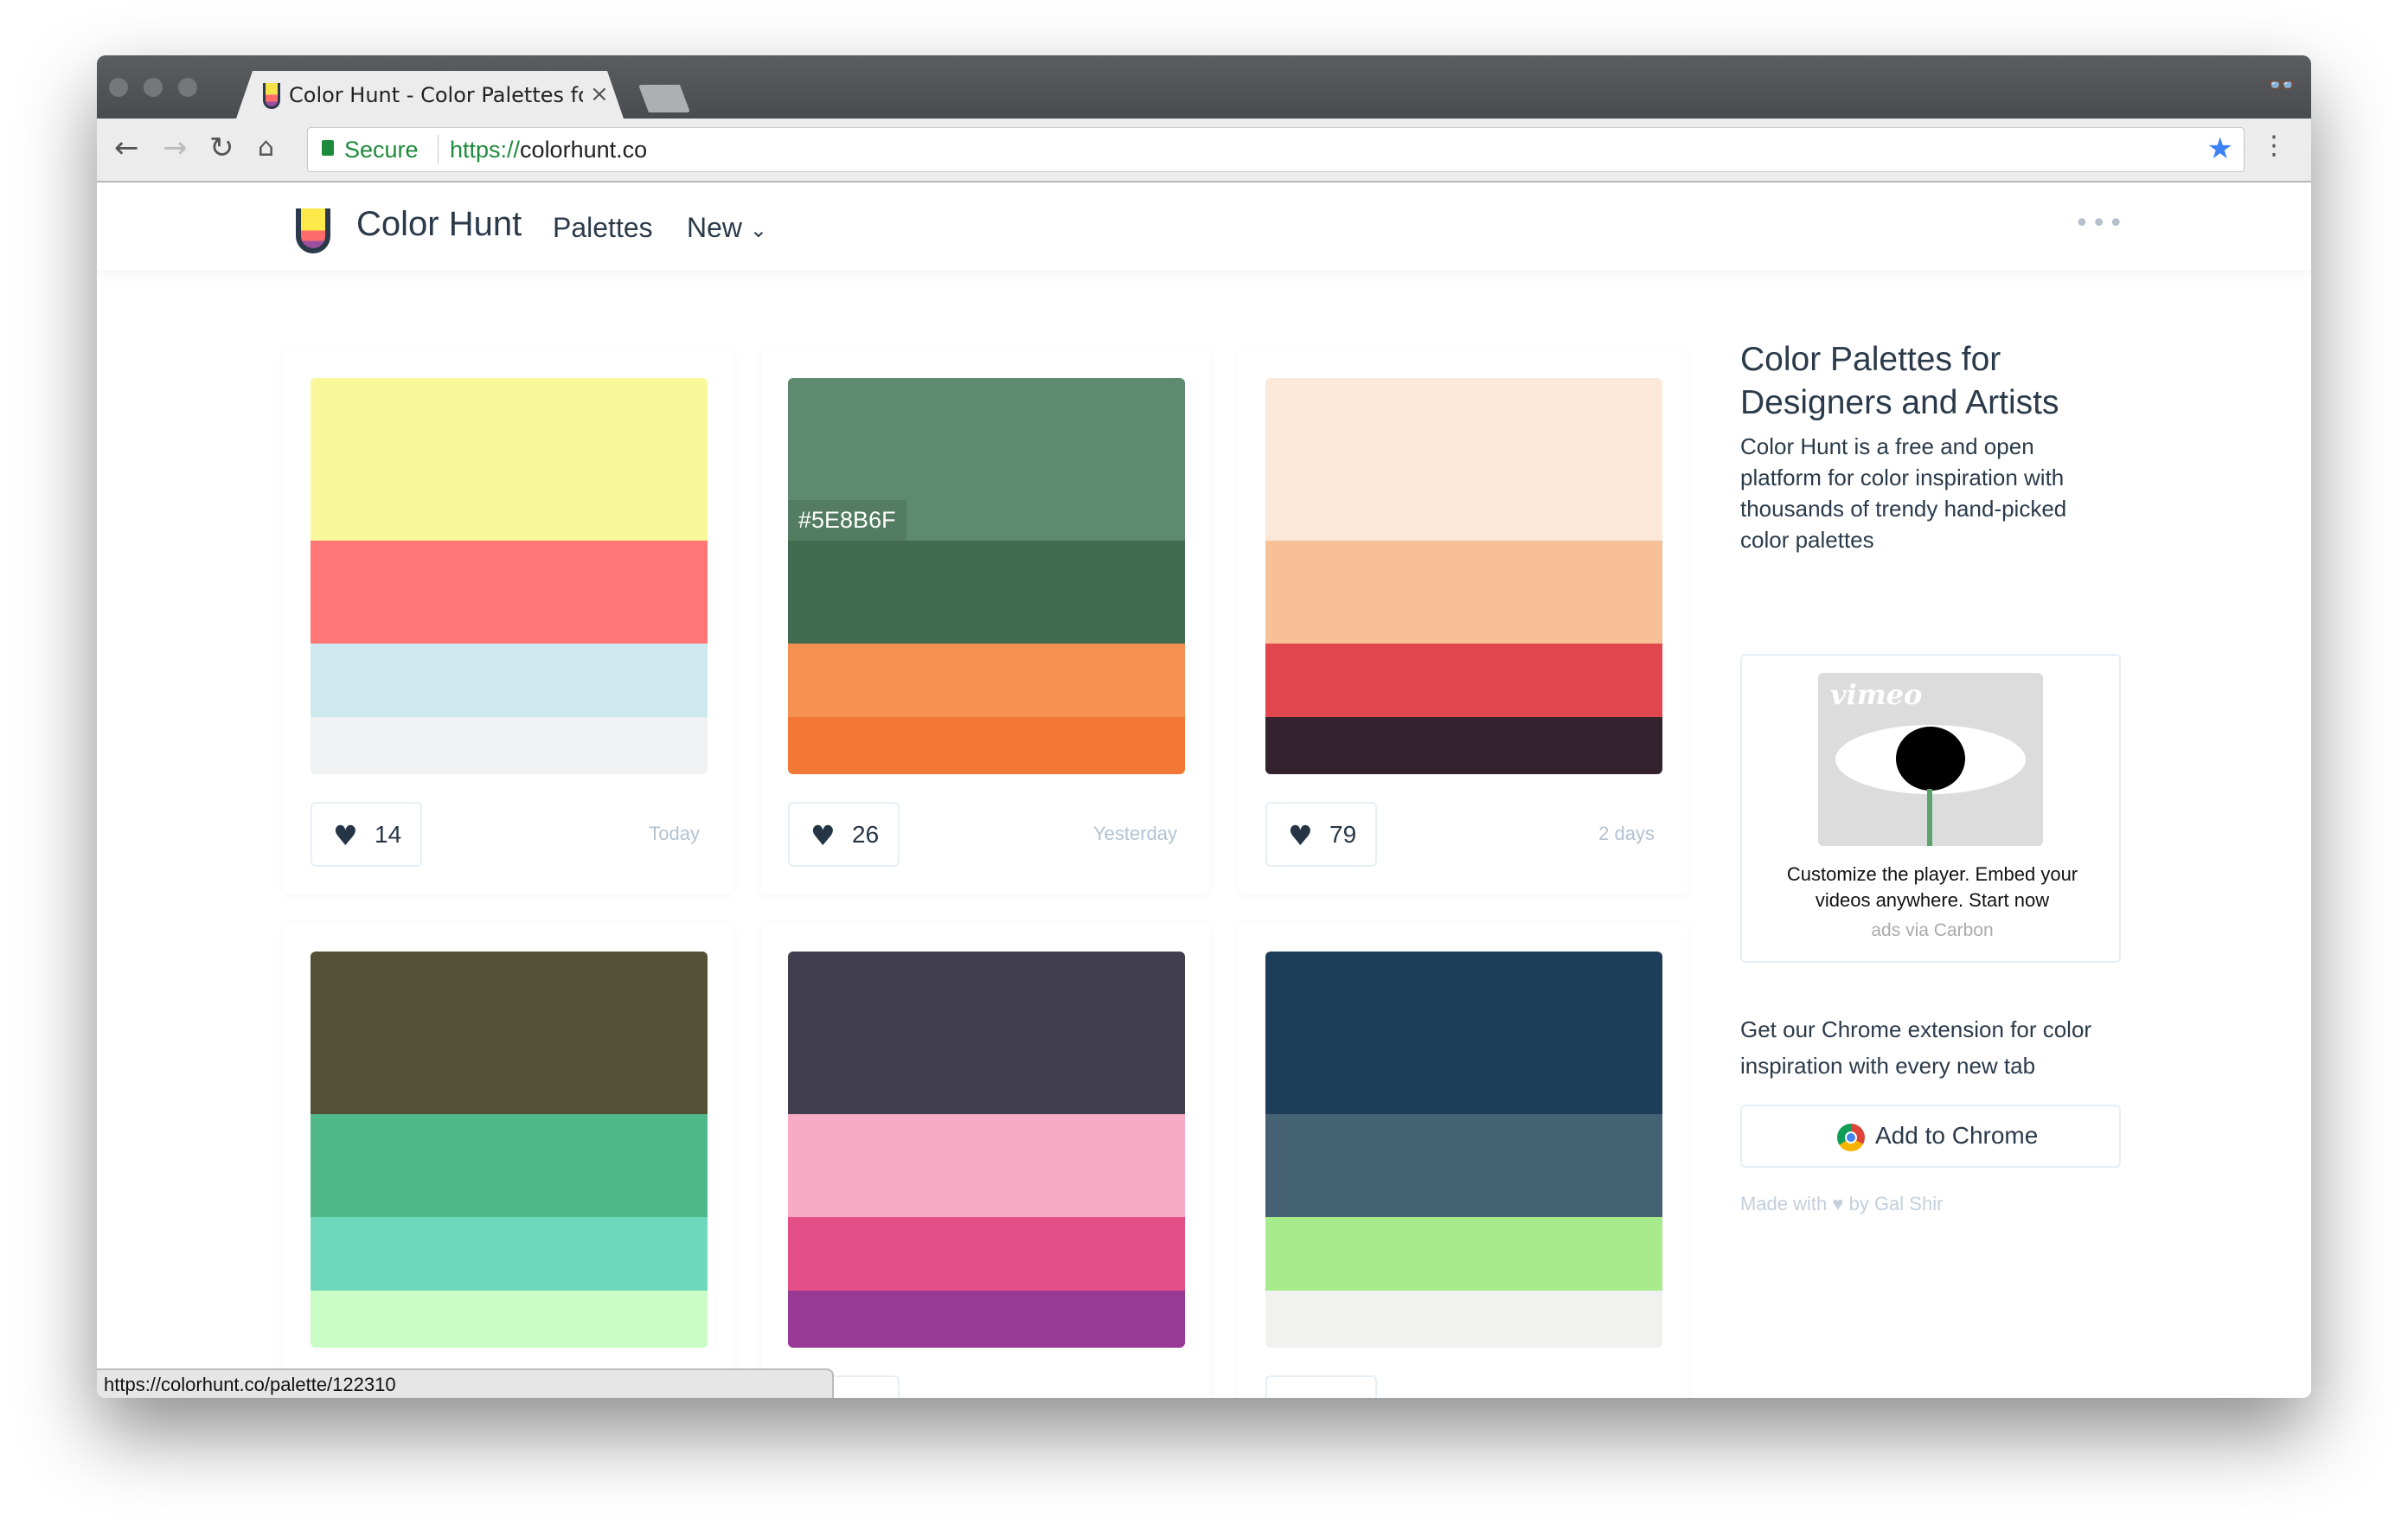 Image resolution: width=2408 pixels, height=1538 pixels. Describe the element at coordinates (366, 834) in the screenshot. I see `like-button: ♥ 14` at that location.